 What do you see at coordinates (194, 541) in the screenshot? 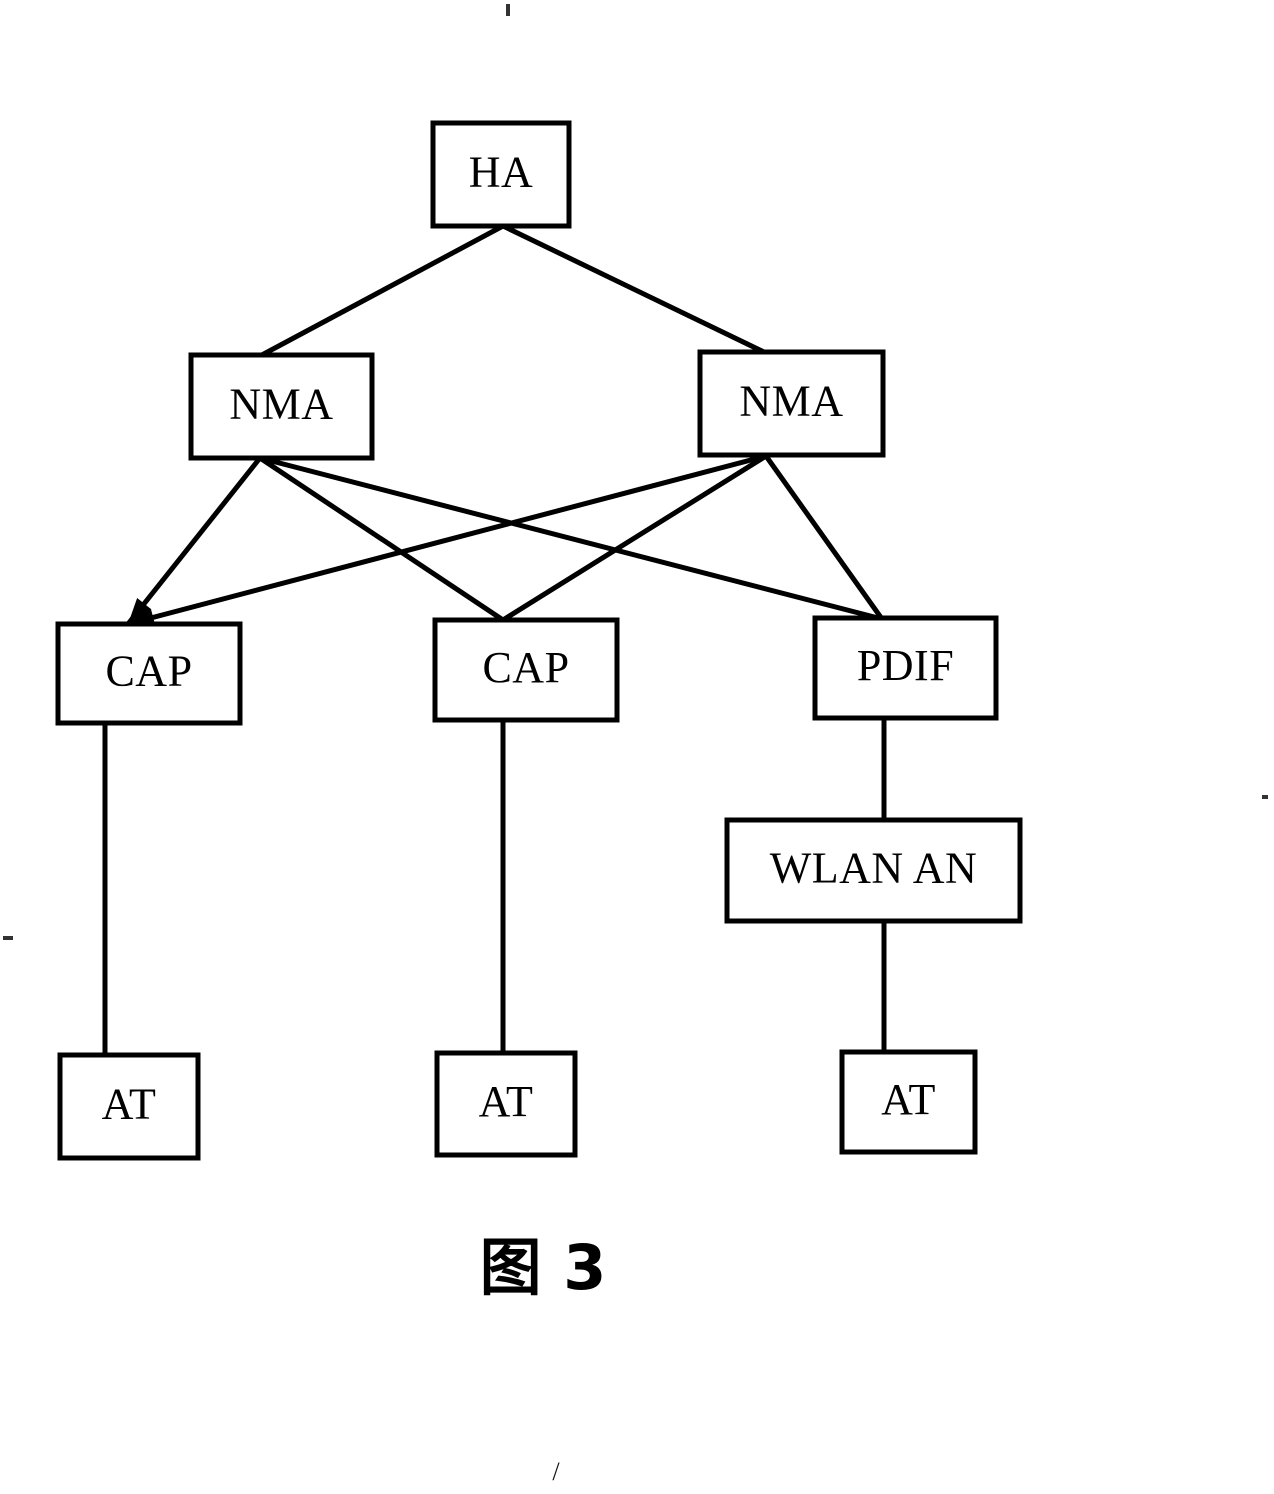
I see `connector-nma_l-to-cap_l` at bounding box center [194, 541].